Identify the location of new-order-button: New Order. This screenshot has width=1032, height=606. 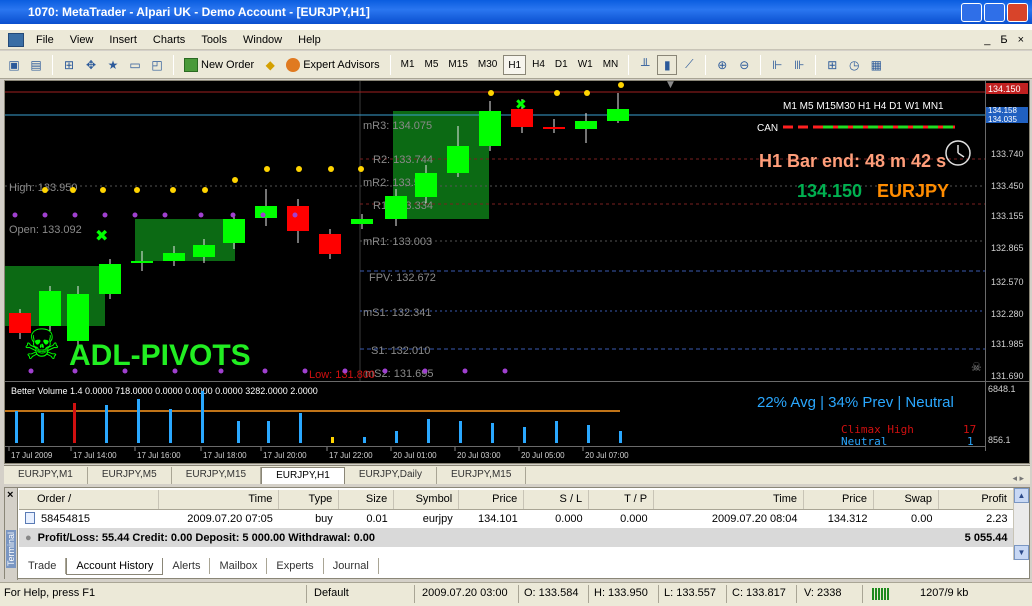
(219, 65).